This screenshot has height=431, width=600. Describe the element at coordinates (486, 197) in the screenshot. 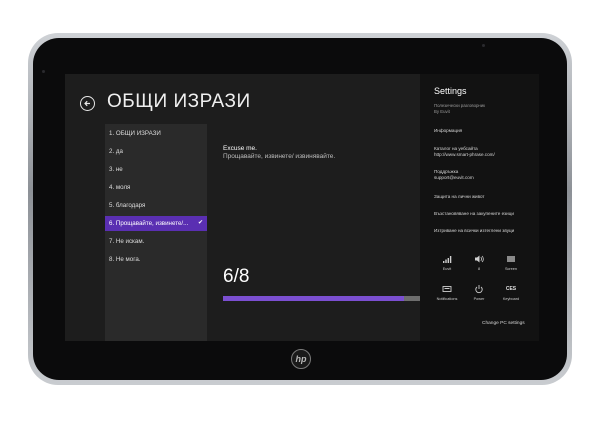

I see `settings-privacy-link: Защита на лични живот` at that location.